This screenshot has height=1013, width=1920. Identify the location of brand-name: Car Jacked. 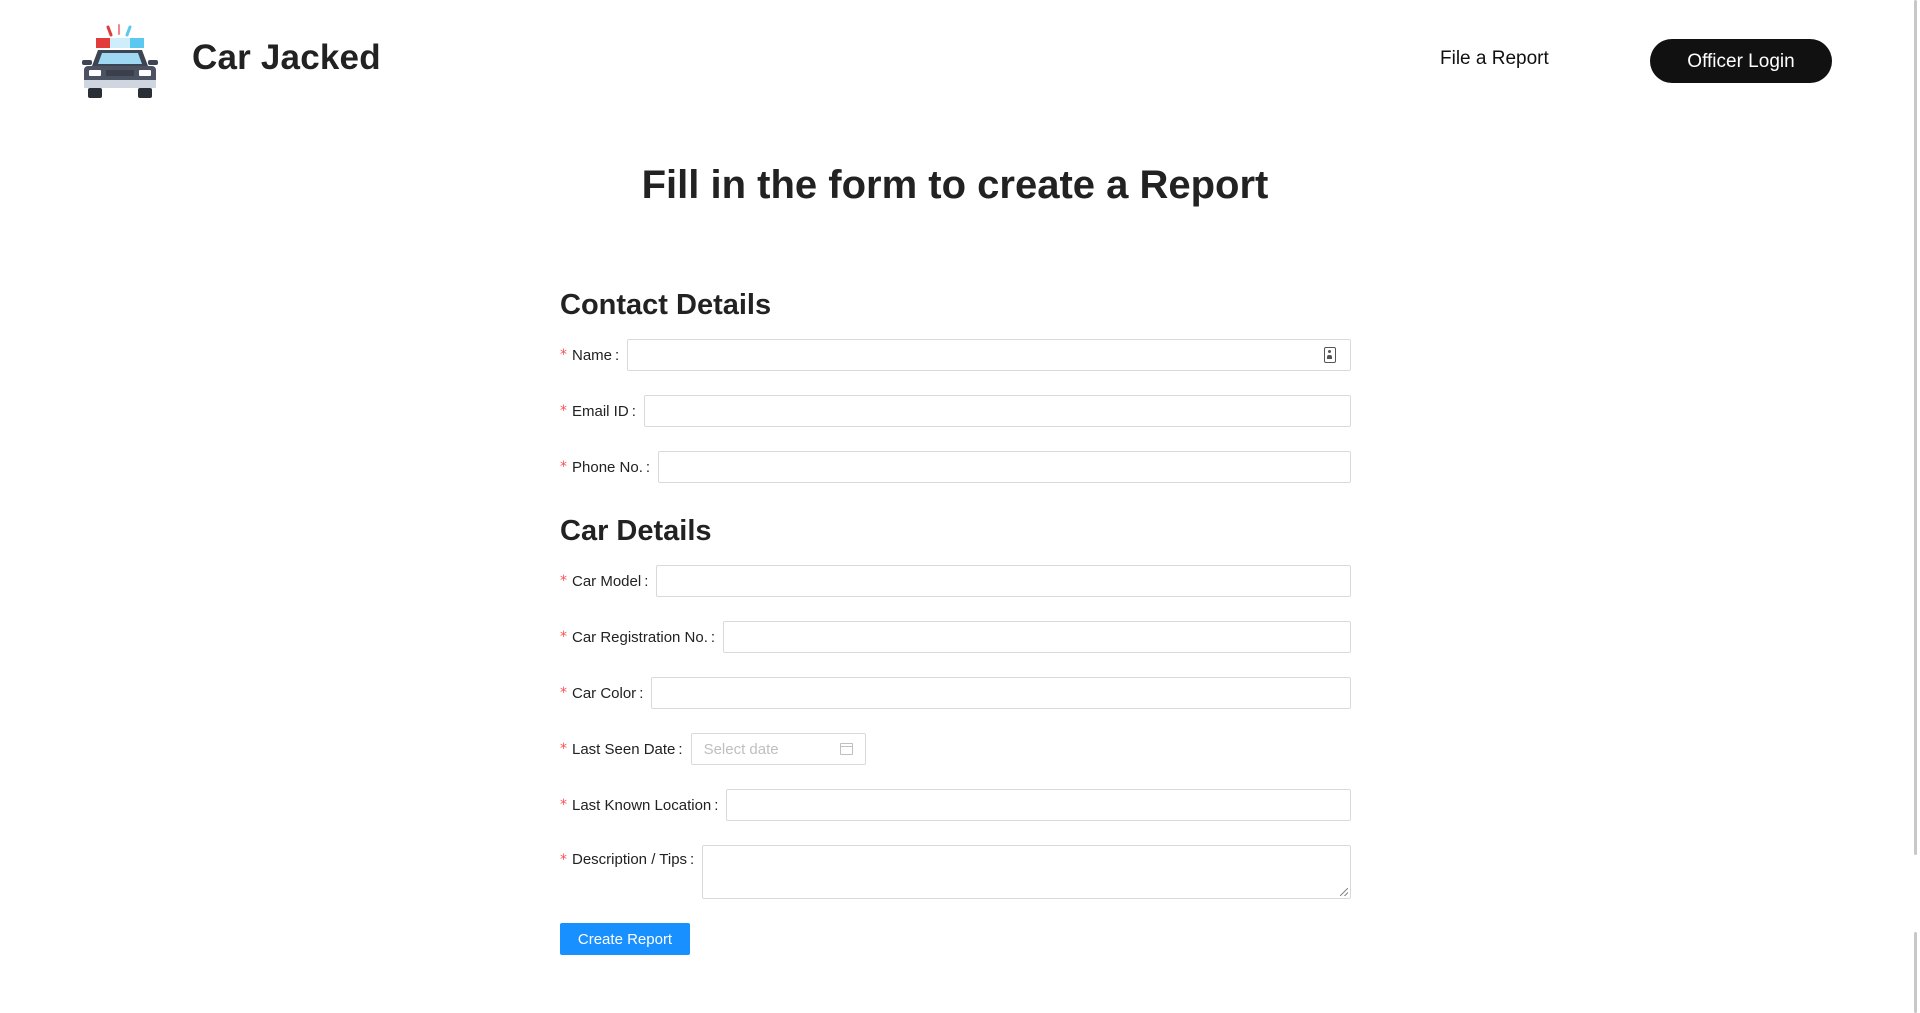
(286, 58).